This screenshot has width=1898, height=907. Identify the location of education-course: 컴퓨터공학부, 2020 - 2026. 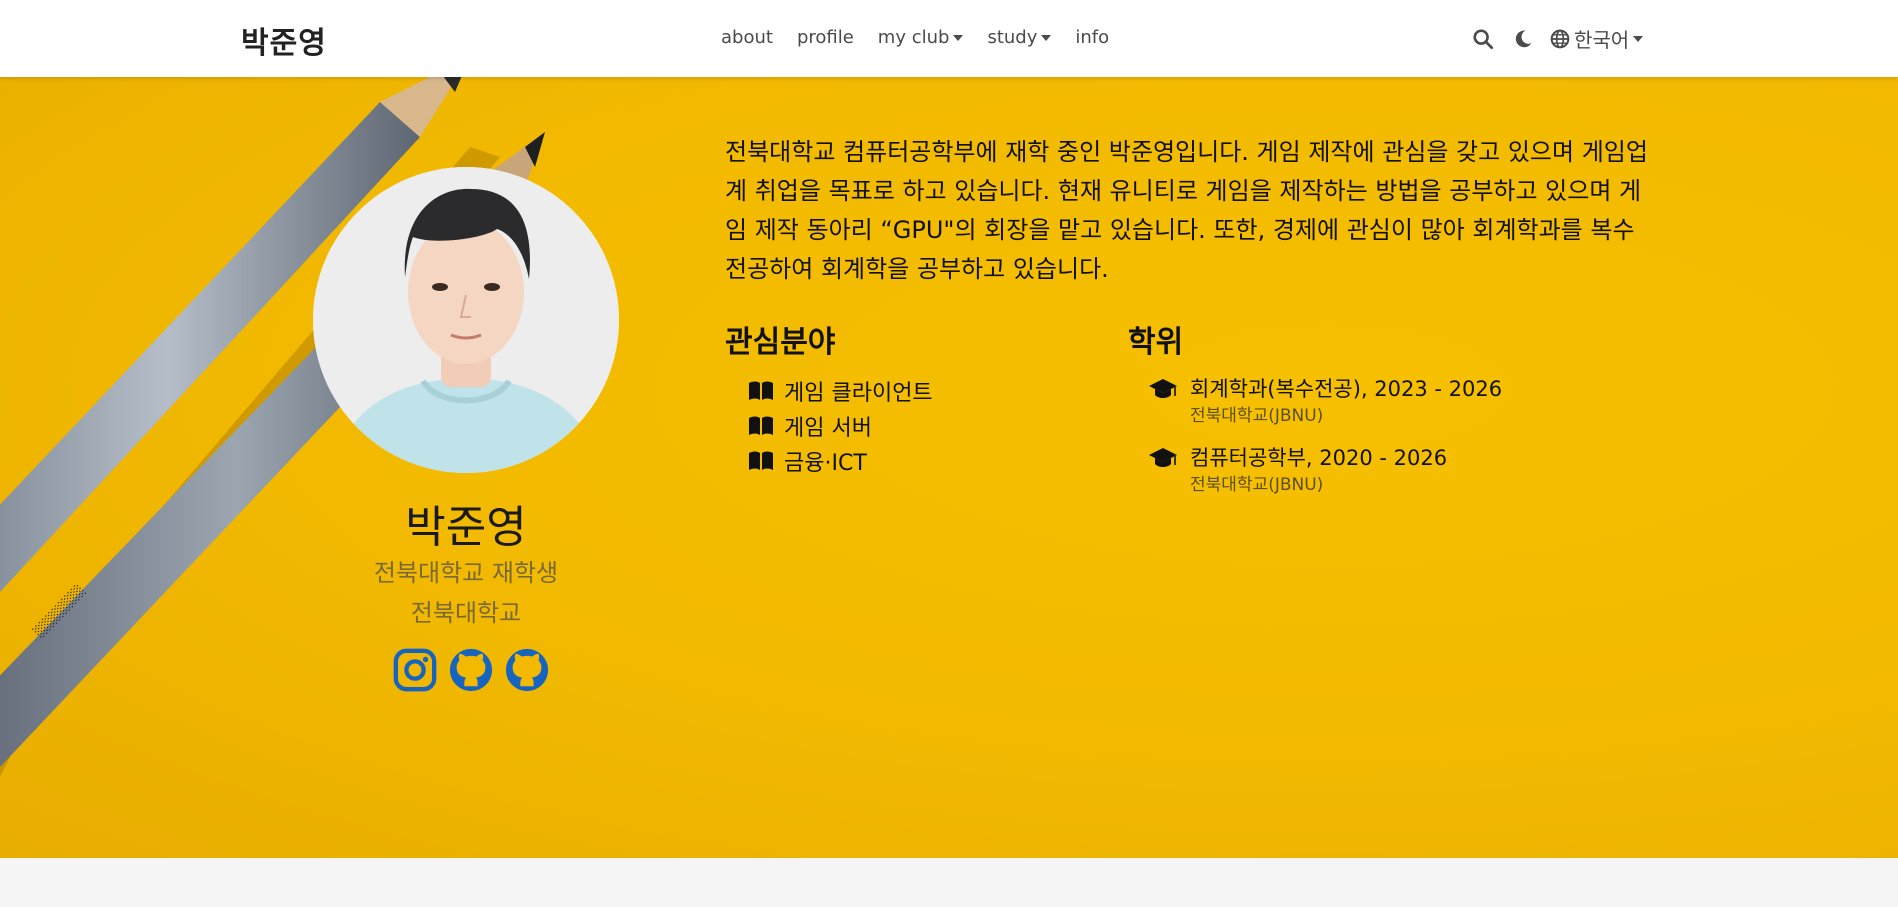
(1319, 458).